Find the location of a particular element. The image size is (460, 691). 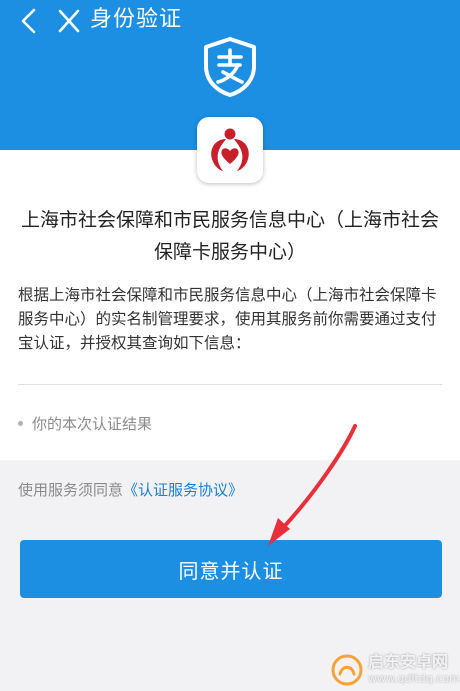

chevron-left-icon is located at coordinates (29, 21).